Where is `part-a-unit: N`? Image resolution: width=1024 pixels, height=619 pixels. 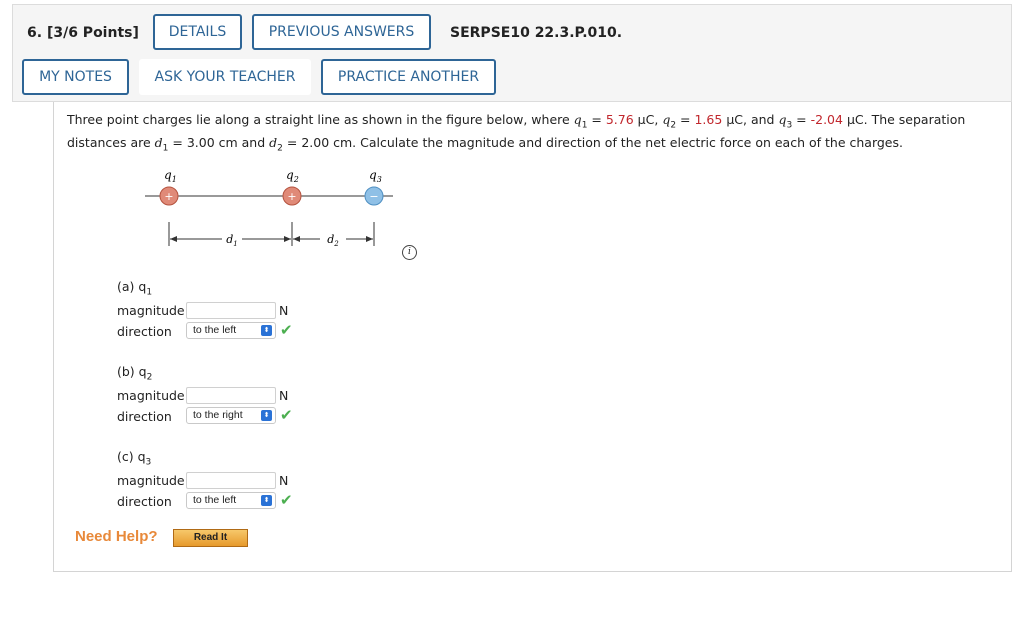
part-a-unit: N is located at coordinates (284, 310).